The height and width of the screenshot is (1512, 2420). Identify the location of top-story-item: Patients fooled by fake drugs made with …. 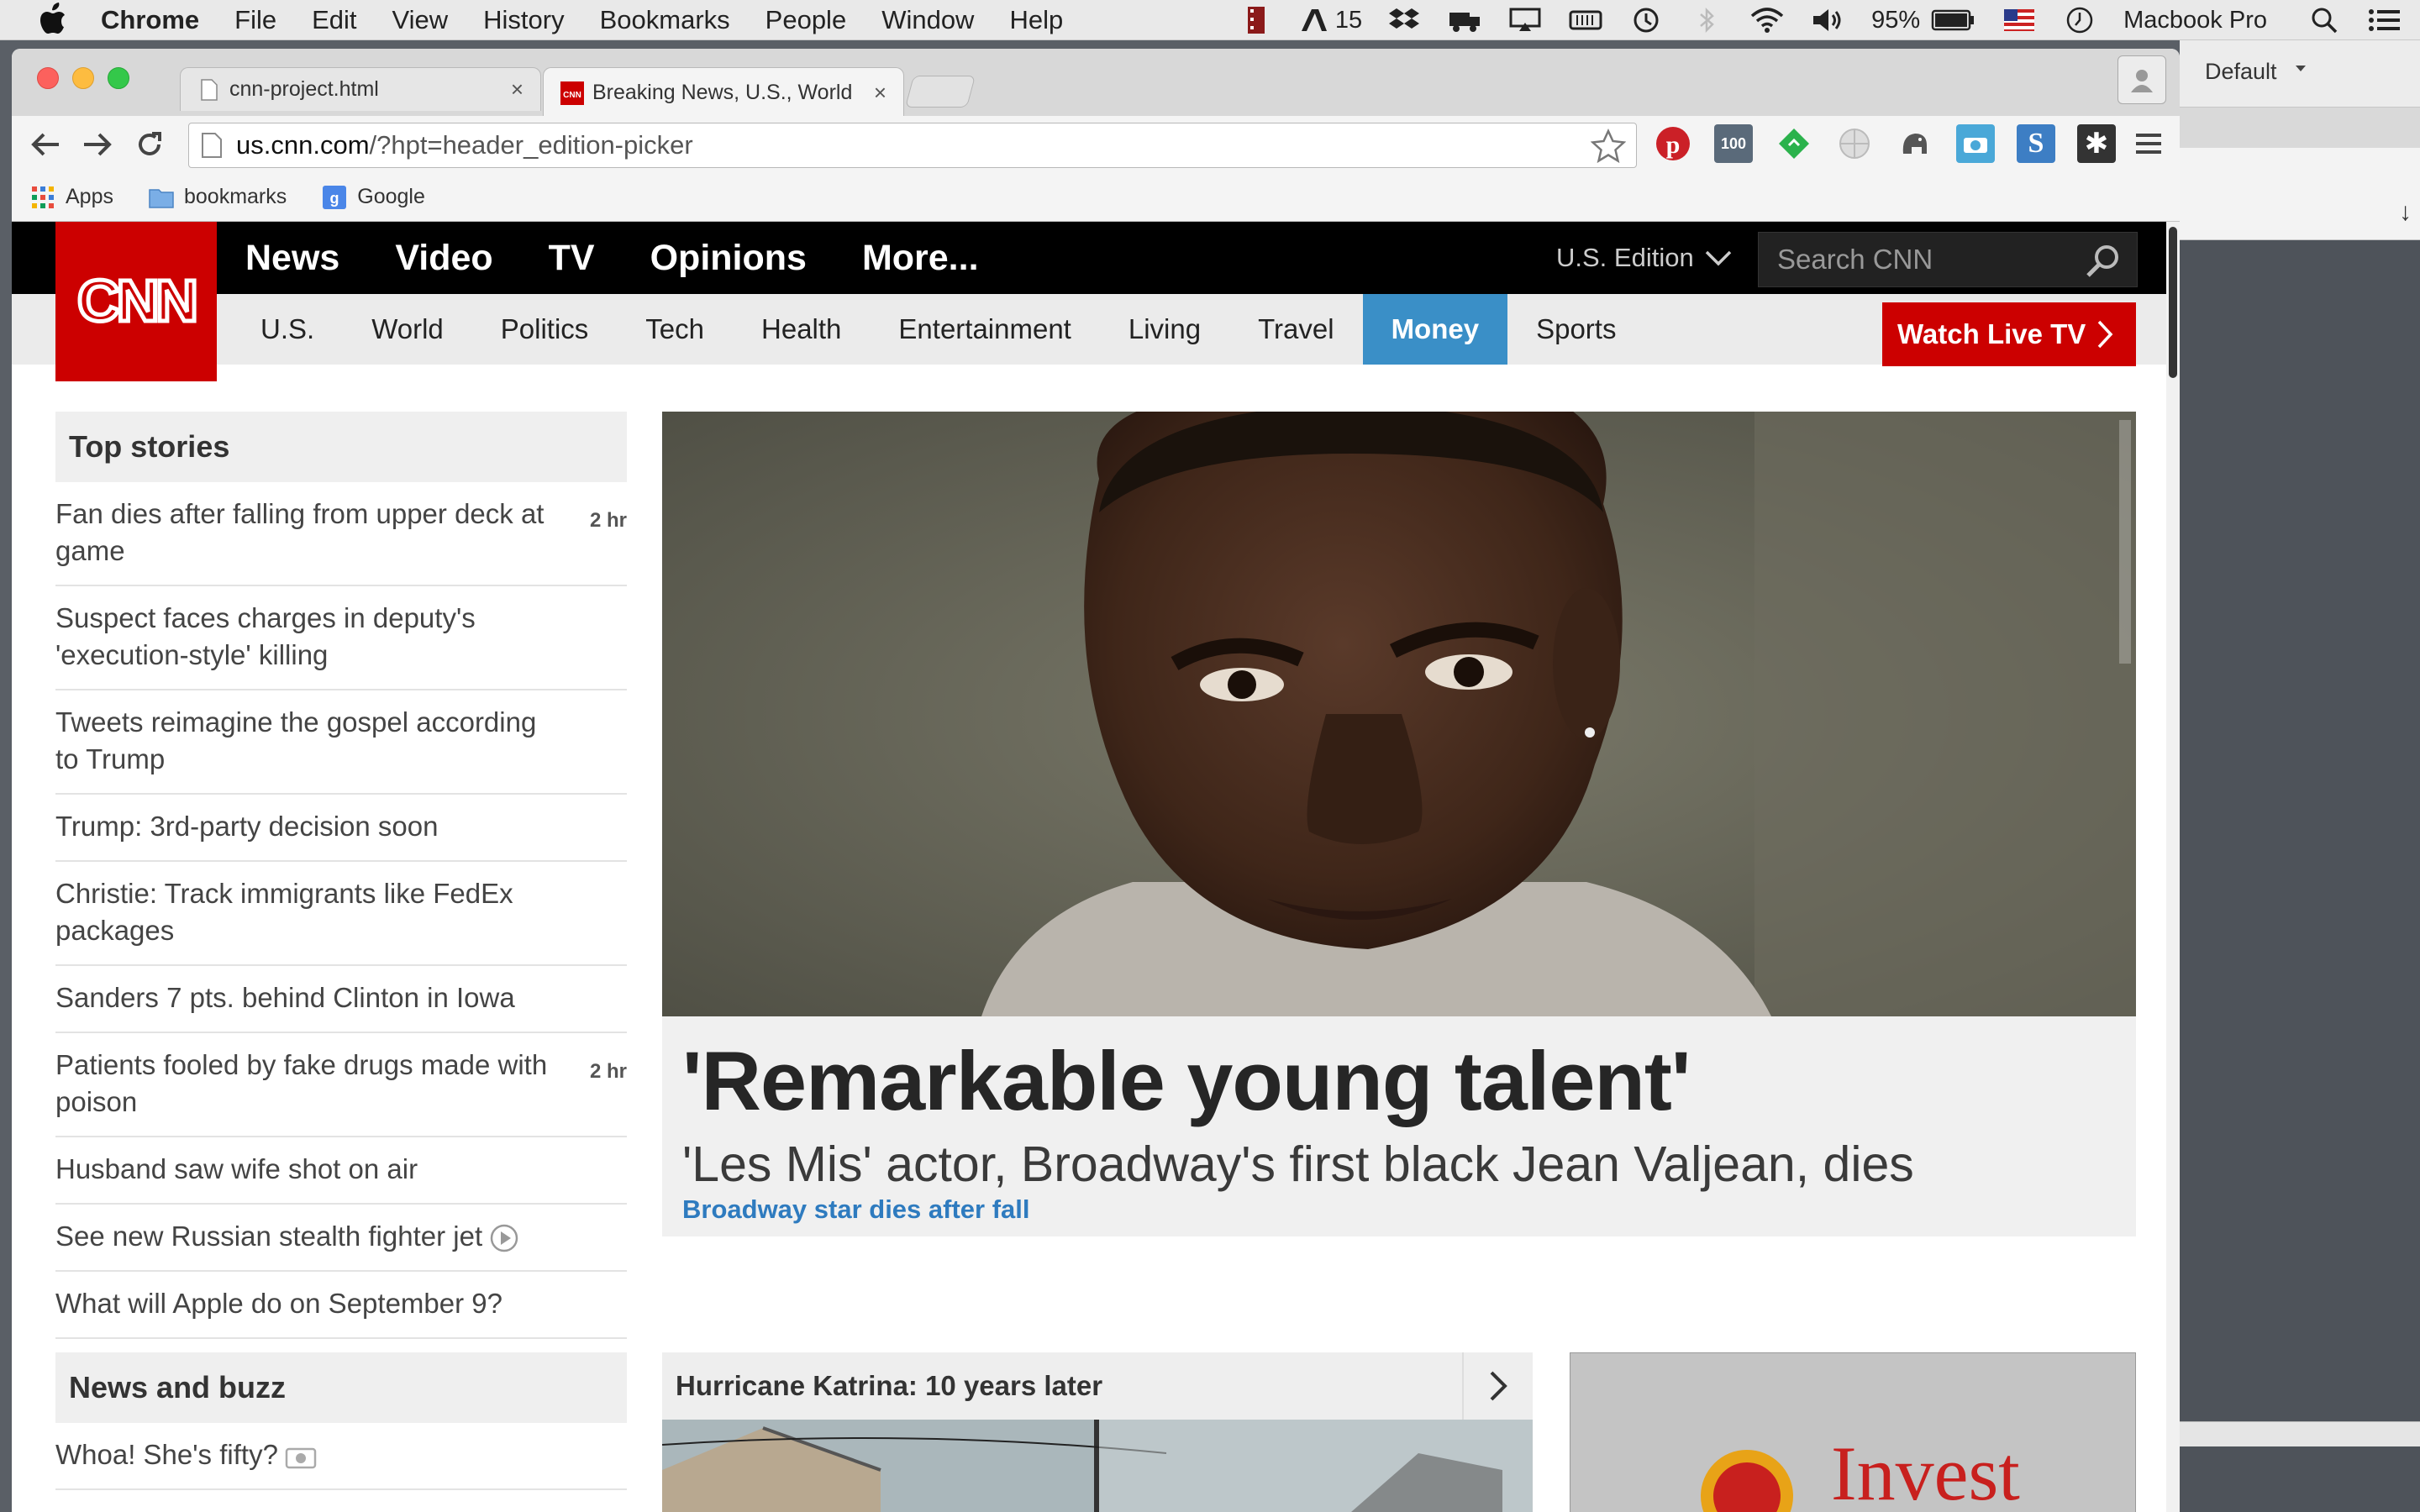
(341, 1085).